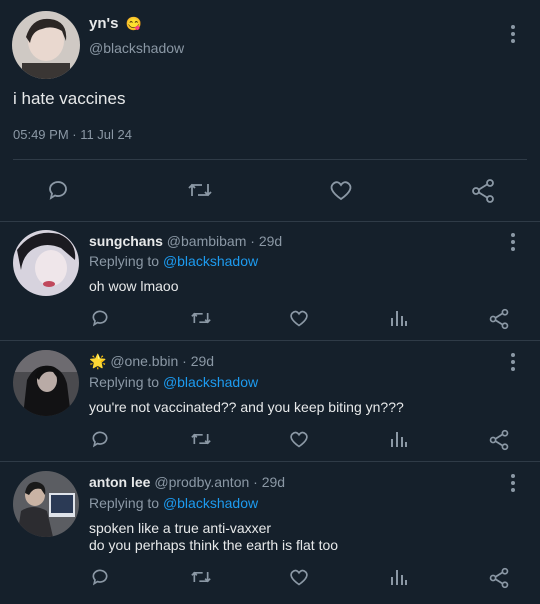  I want to click on reply-name-emoji: 🌟, so click(98, 361).